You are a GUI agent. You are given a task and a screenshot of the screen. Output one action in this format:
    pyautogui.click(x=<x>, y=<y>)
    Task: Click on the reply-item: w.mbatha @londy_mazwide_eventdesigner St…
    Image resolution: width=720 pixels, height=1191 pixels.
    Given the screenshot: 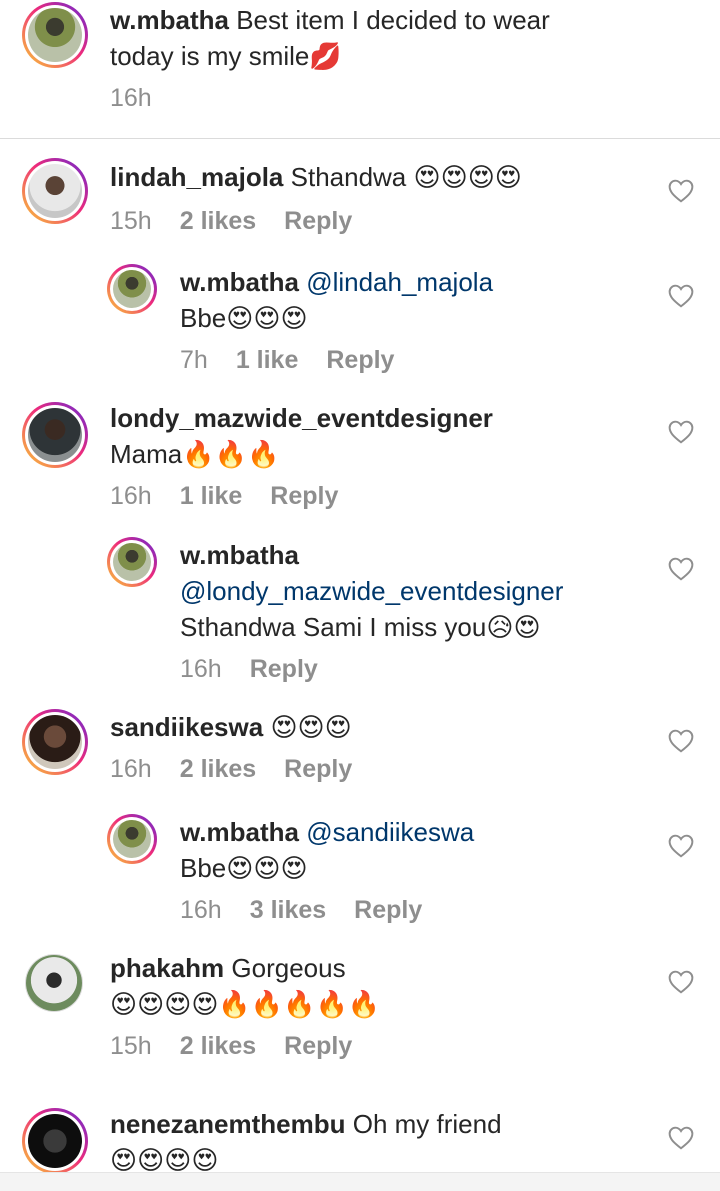 What is the action you would take?
    pyautogui.click(x=360, y=615)
    